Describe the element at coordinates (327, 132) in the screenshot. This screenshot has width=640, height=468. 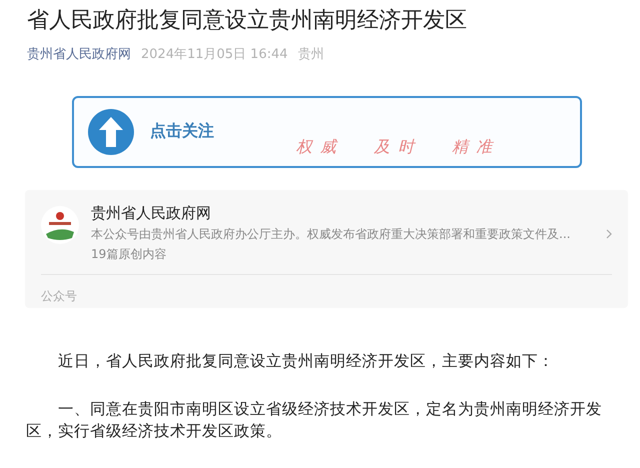
I see `follow-banner: 点击关注 权威 及时 精准` at that location.